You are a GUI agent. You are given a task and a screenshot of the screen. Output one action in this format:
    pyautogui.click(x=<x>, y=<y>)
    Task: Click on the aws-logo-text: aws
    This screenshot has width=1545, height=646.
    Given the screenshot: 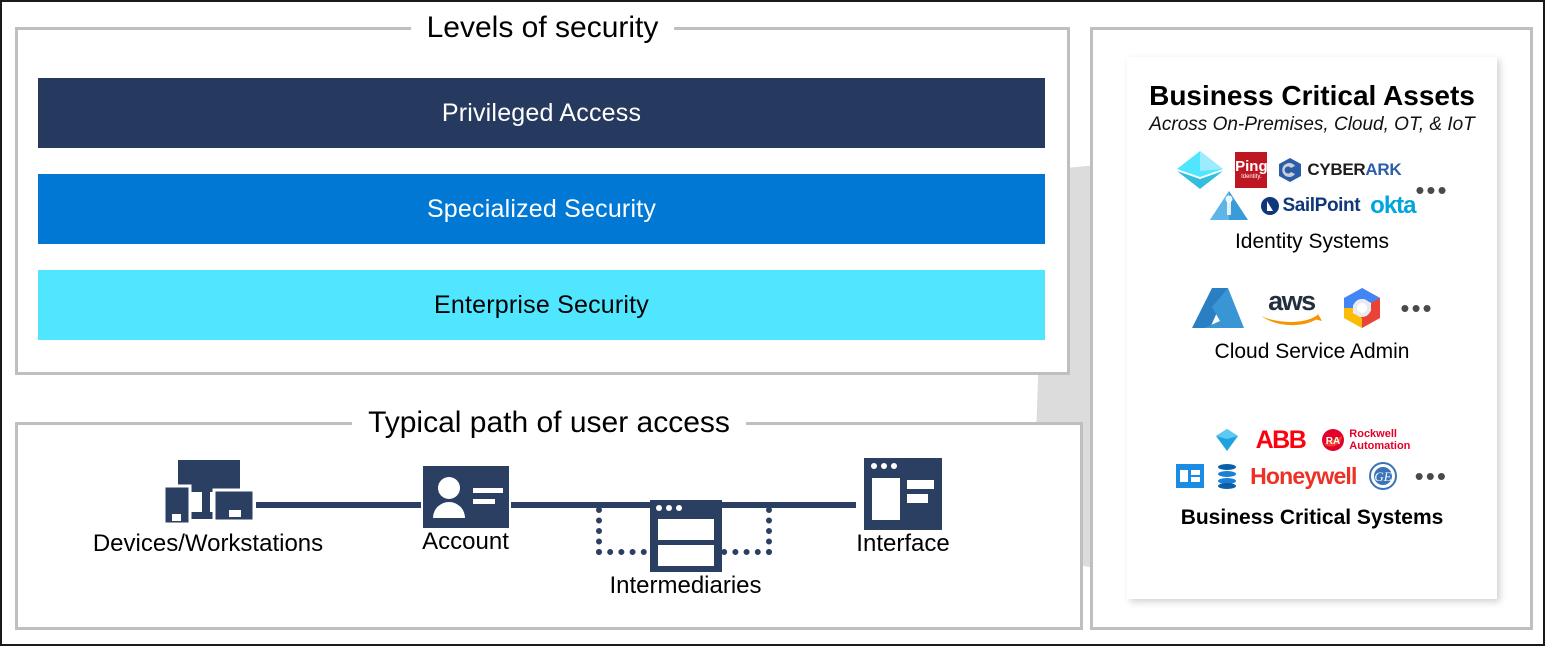 What is the action you would take?
    pyautogui.click(x=1292, y=301)
    